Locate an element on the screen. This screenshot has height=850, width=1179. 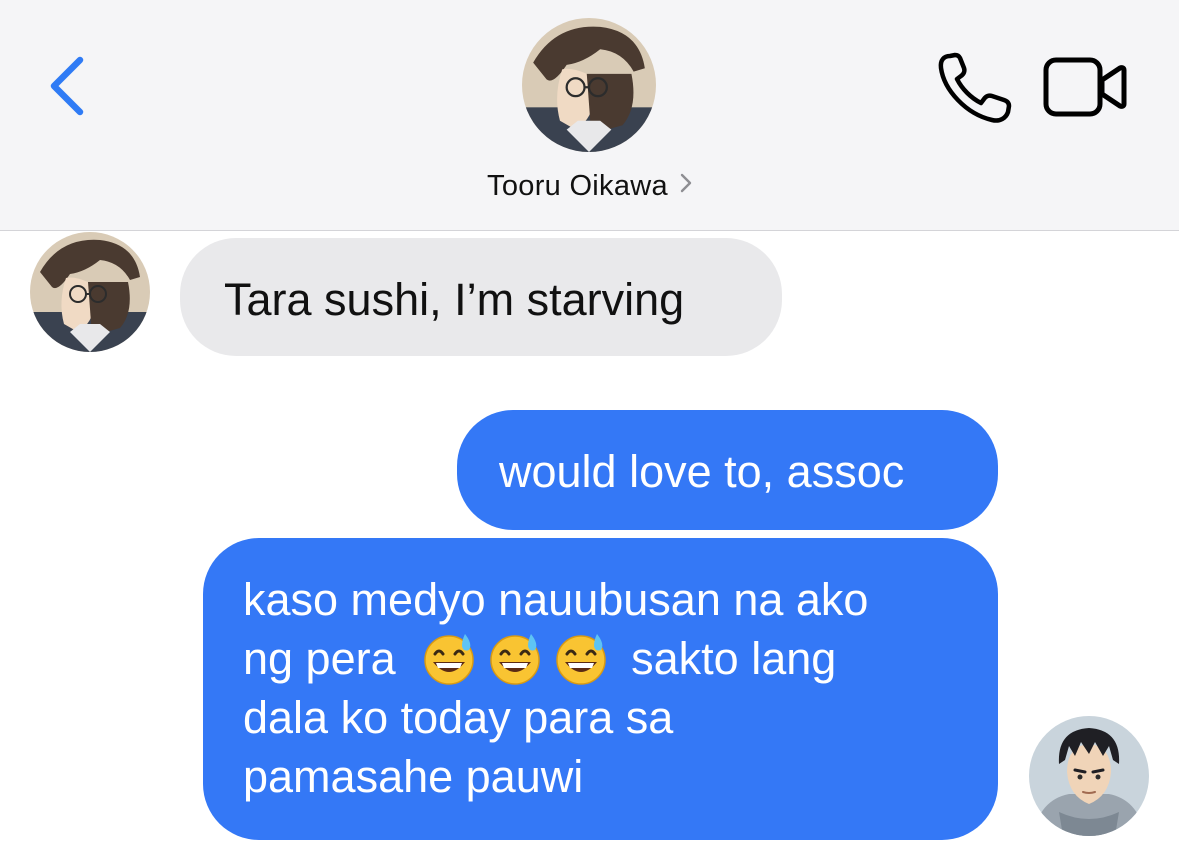
video-camera-icon is located at coordinates (1085, 87).